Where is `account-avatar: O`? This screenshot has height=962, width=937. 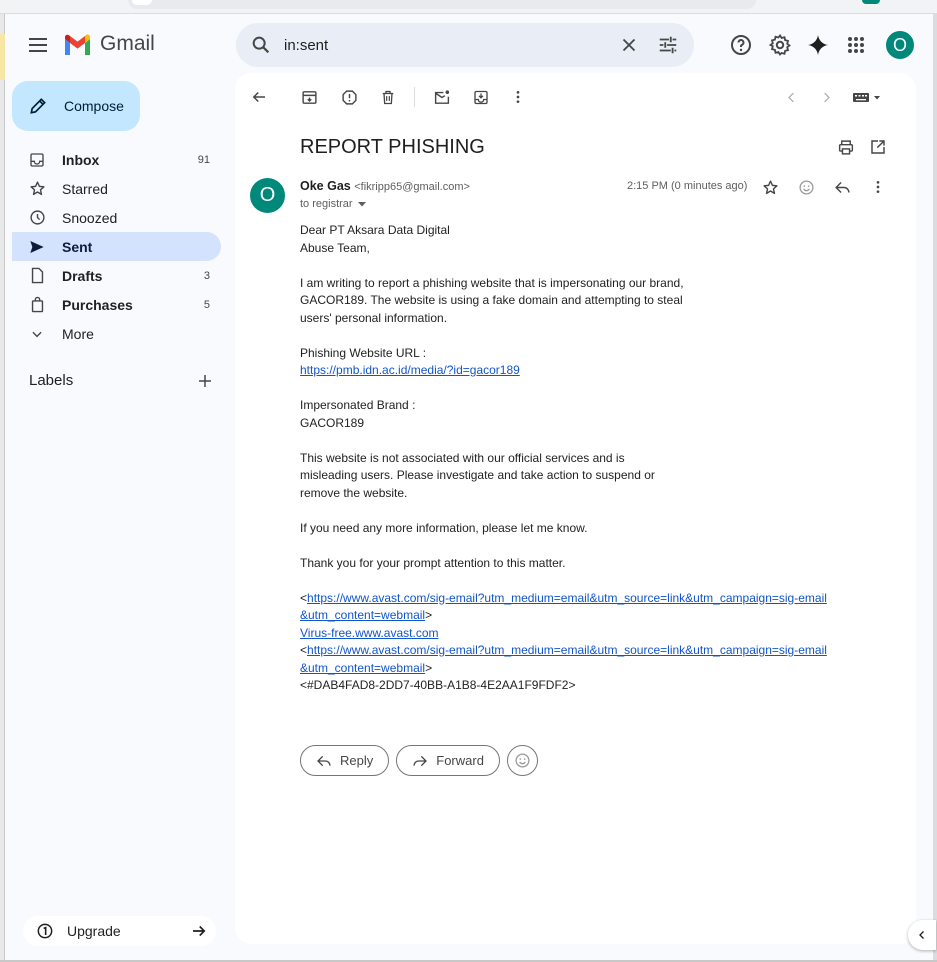
account-avatar: O is located at coordinates (900, 45).